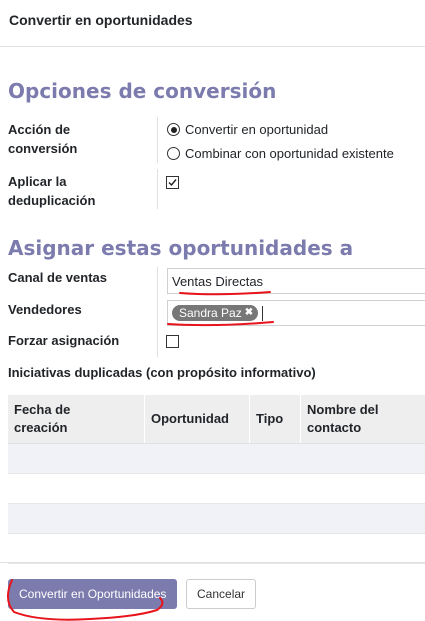  What do you see at coordinates (363, 419) in the screenshot?
I see `column-contact-name: Nombre del contacto` at bounding box center [363, 419].